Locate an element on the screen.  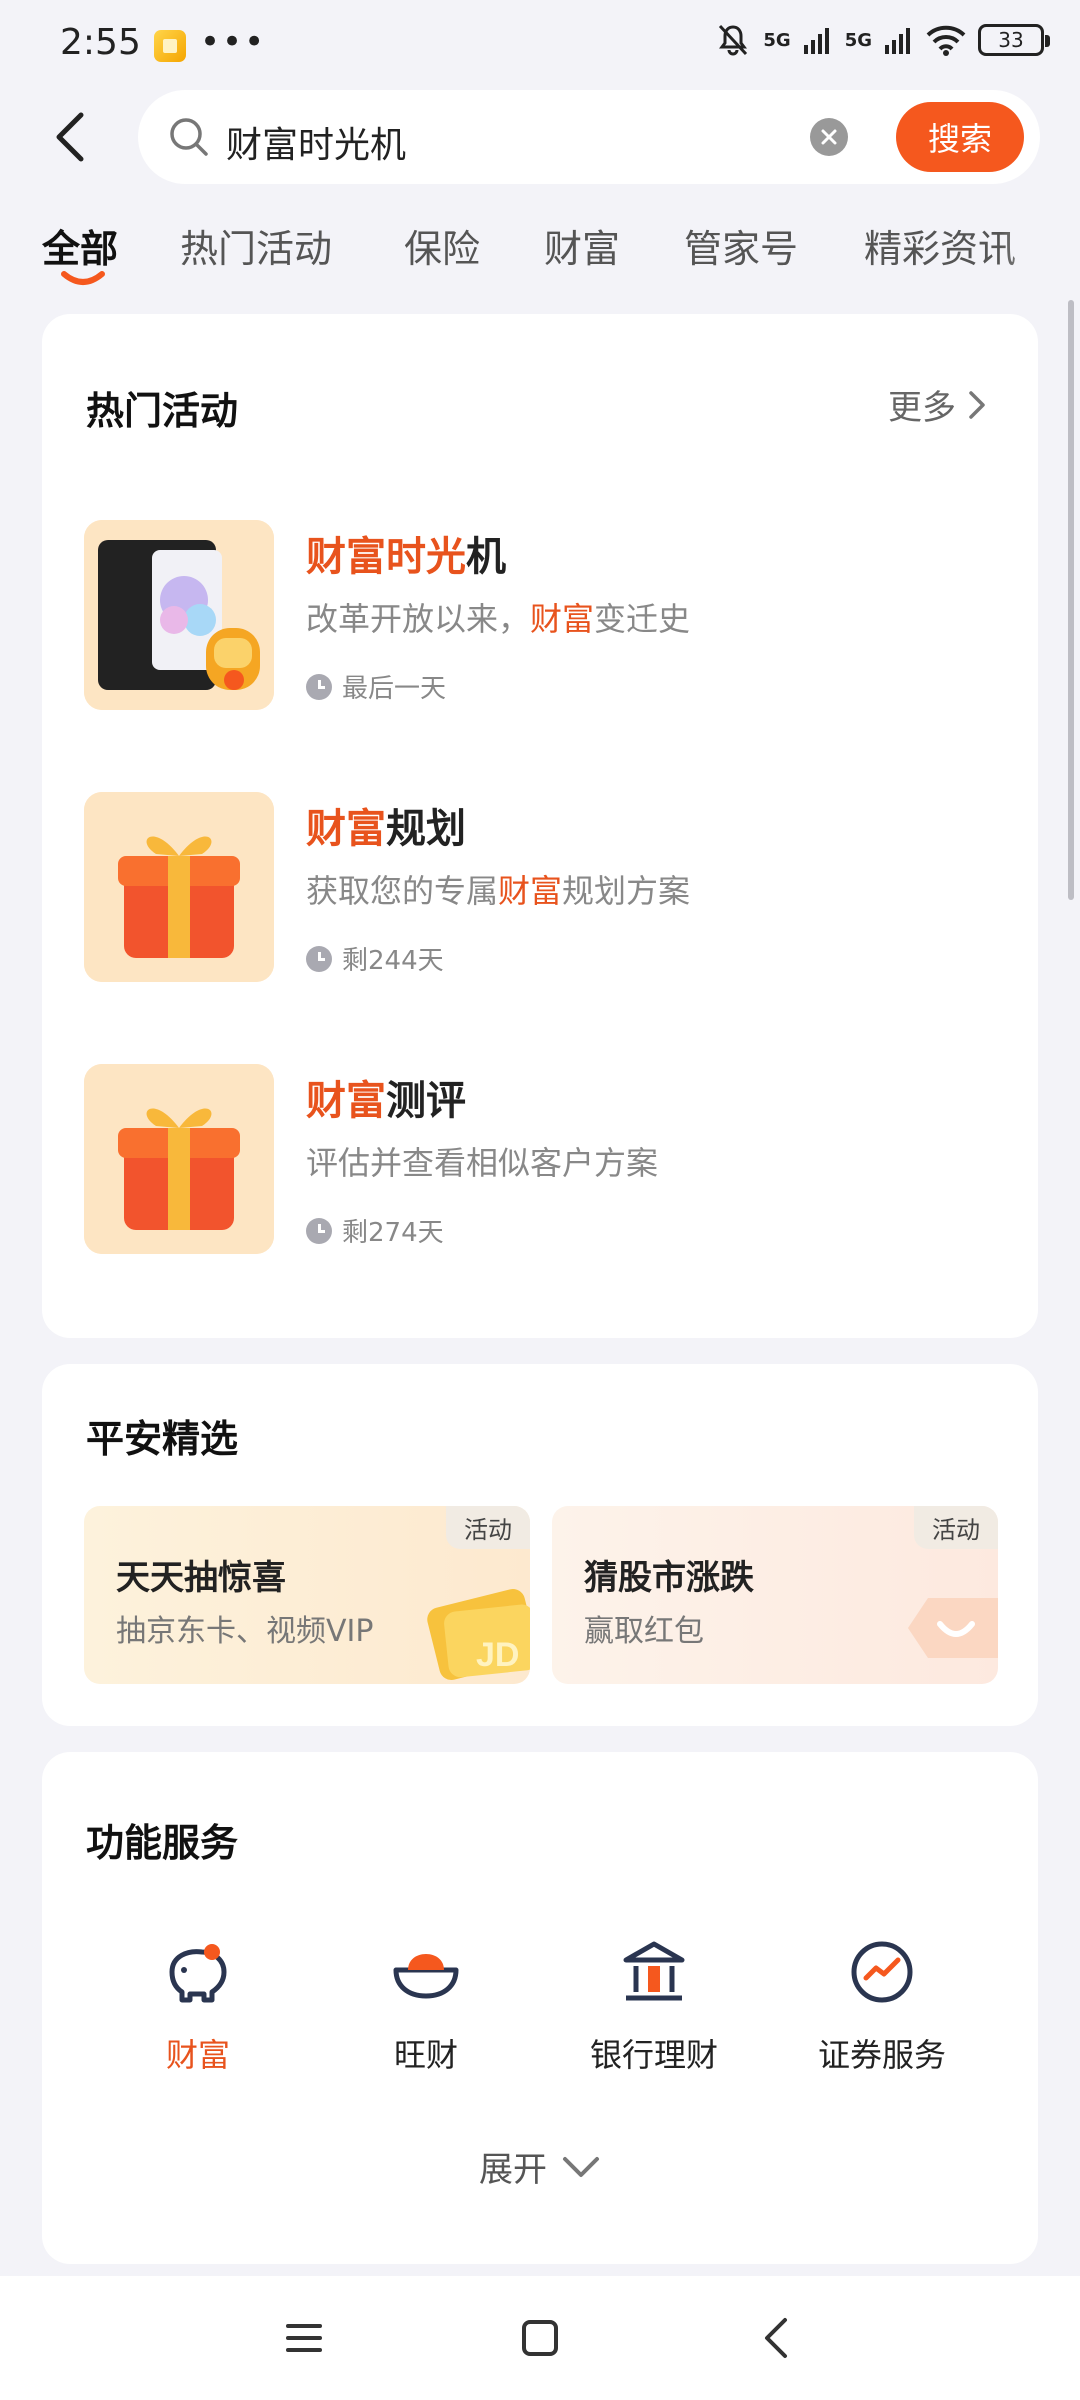
status-icons: 5G 5G 33 is located at coordinates (882, 40).